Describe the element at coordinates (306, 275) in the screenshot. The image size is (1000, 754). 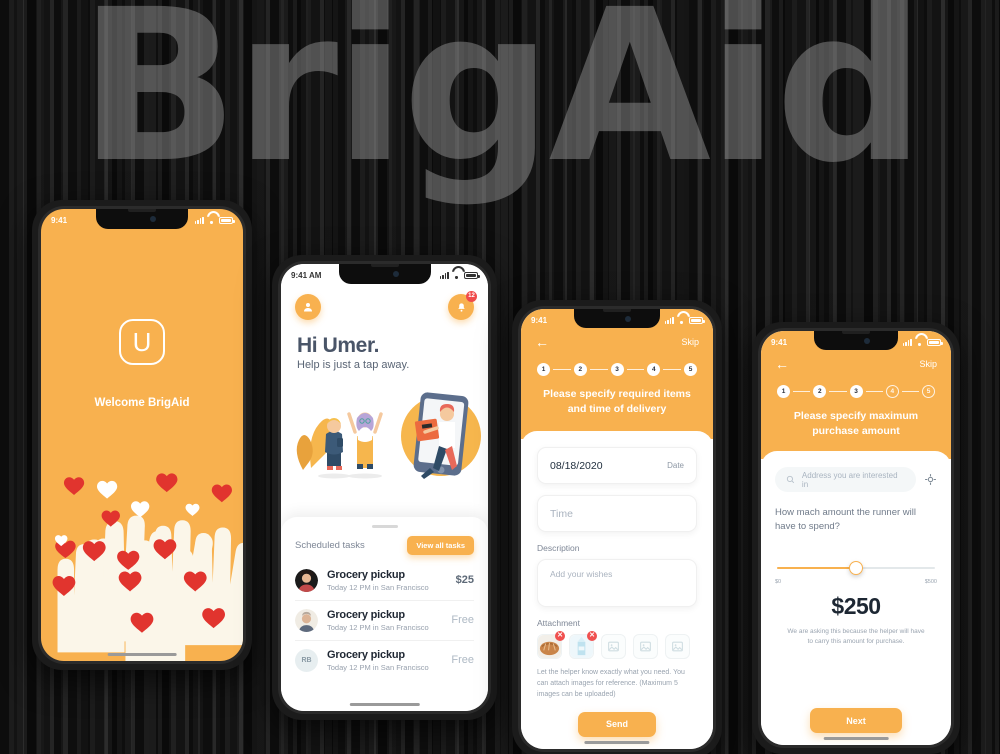
I see `status-time: 9:41 AM` at that location.